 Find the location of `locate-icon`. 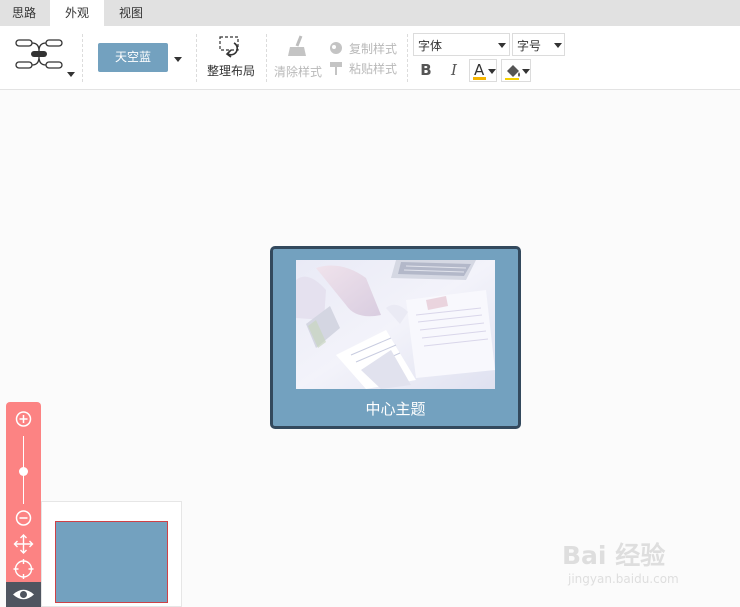

locate-icon is located at coordinates (23, 569).